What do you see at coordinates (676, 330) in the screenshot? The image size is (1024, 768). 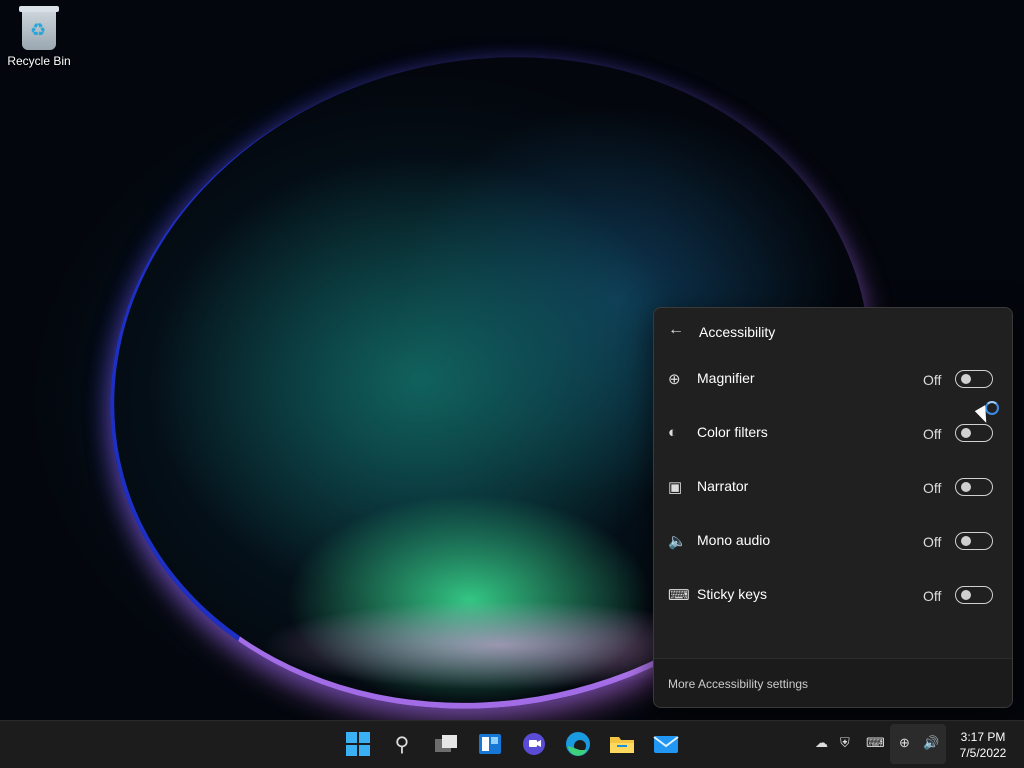 I see `back-arrow-icon: ←` at bounding box center [676, 330].